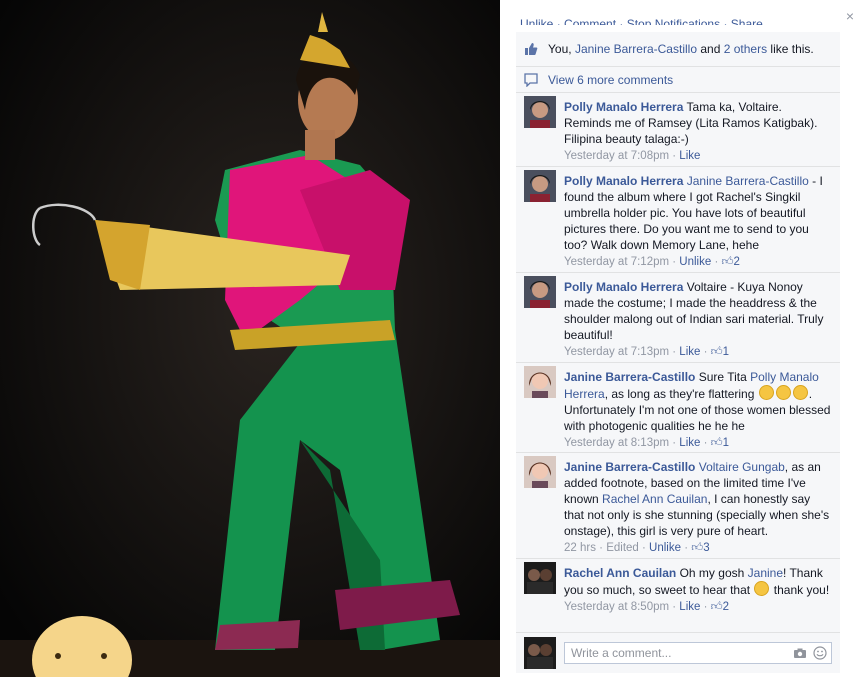 The image size is (862, 677). I want to click on comment-time: Yesterday at 7:12pm, so click(616, 262).